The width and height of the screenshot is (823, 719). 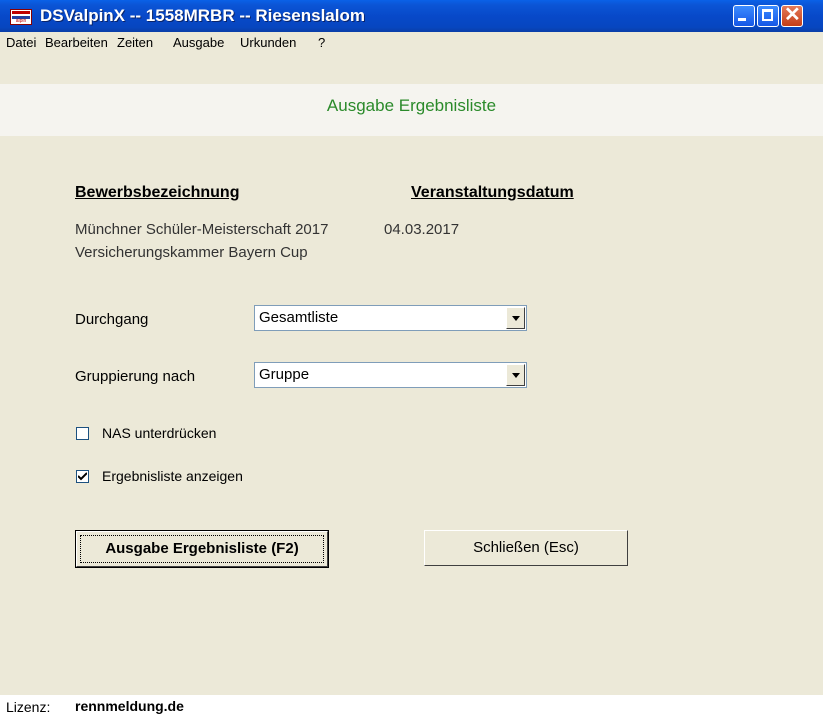 I want to click on ausgabe-ergebnisliste-button: Ausgabe Ergebnisliste (F2), so click(x=202, y=549).